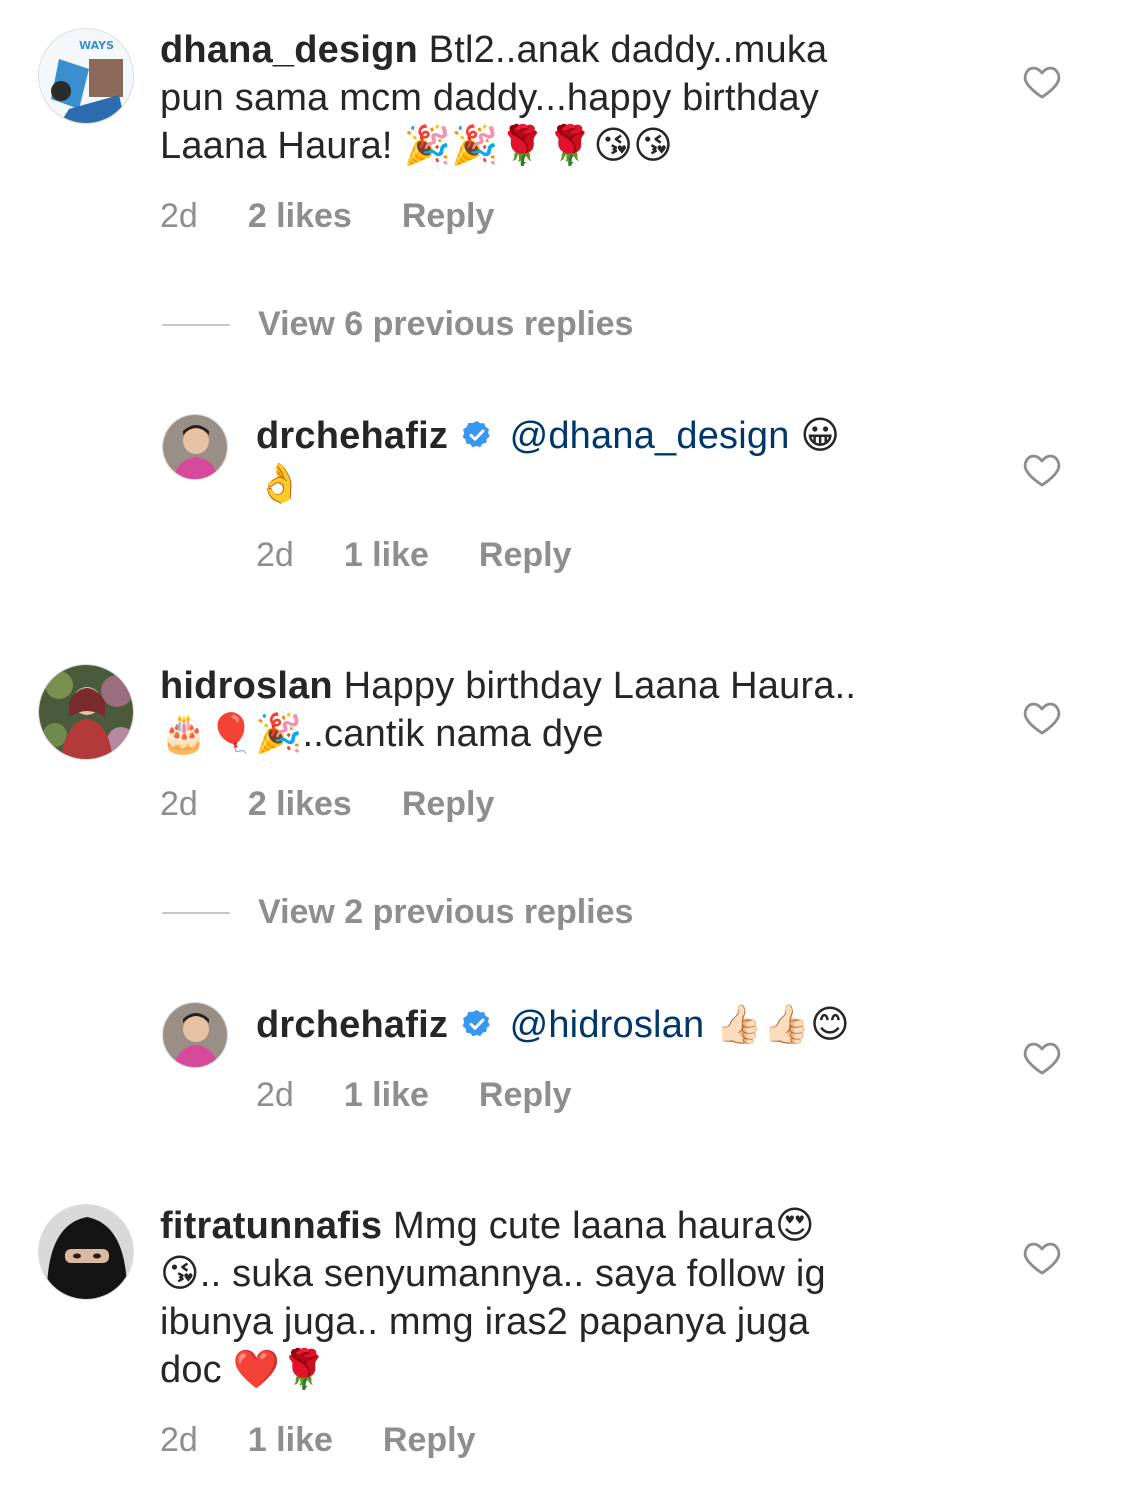  What do you see at coordinates (244, 1370) in the screenshot?
I see `comment-line: doc ❤️🌹` at bounding box center [244, 1370].